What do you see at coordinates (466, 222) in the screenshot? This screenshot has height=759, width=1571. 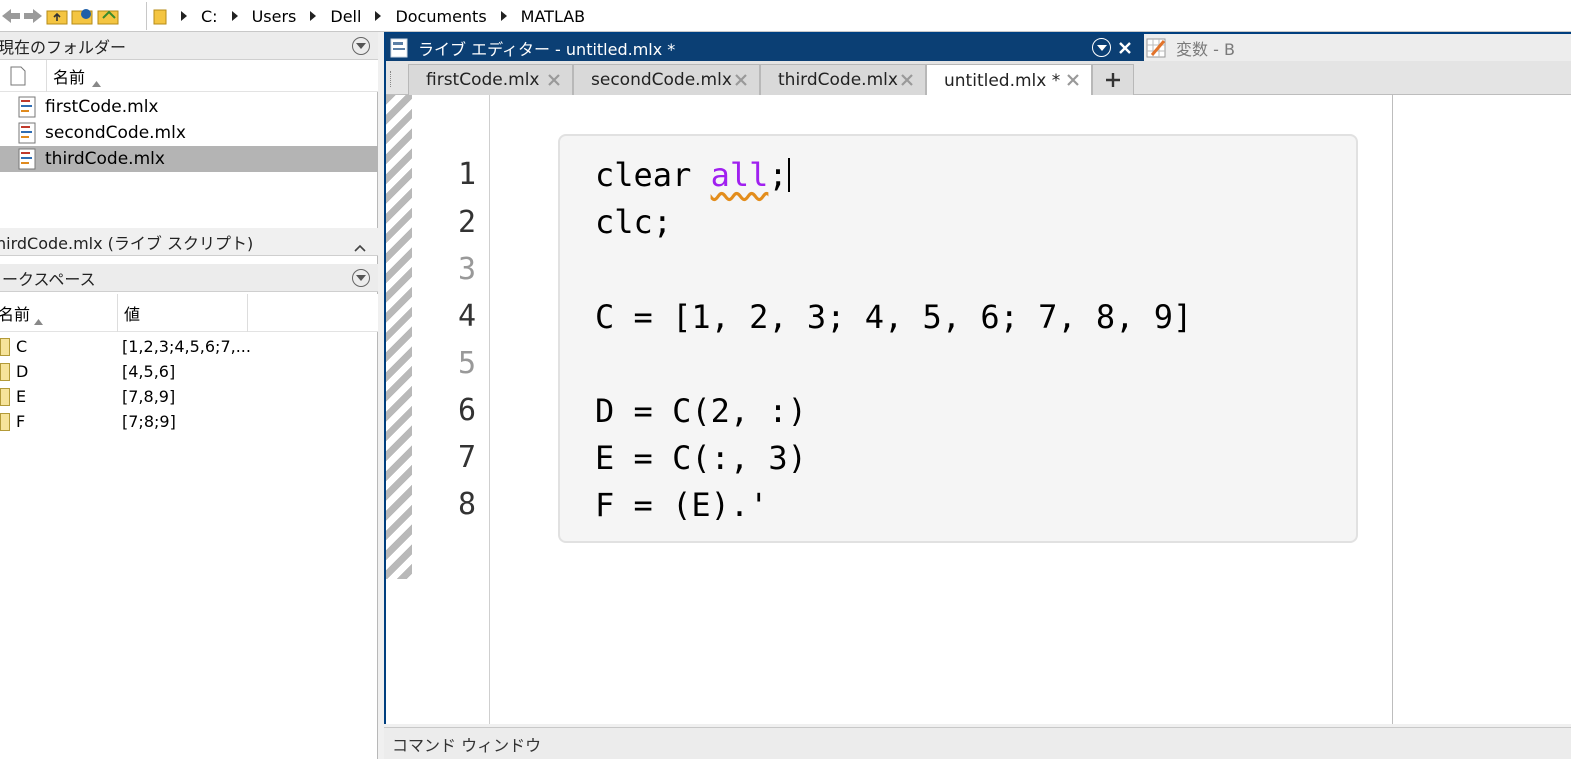 I see `line-number: 2` at bounding box center [466, 222].